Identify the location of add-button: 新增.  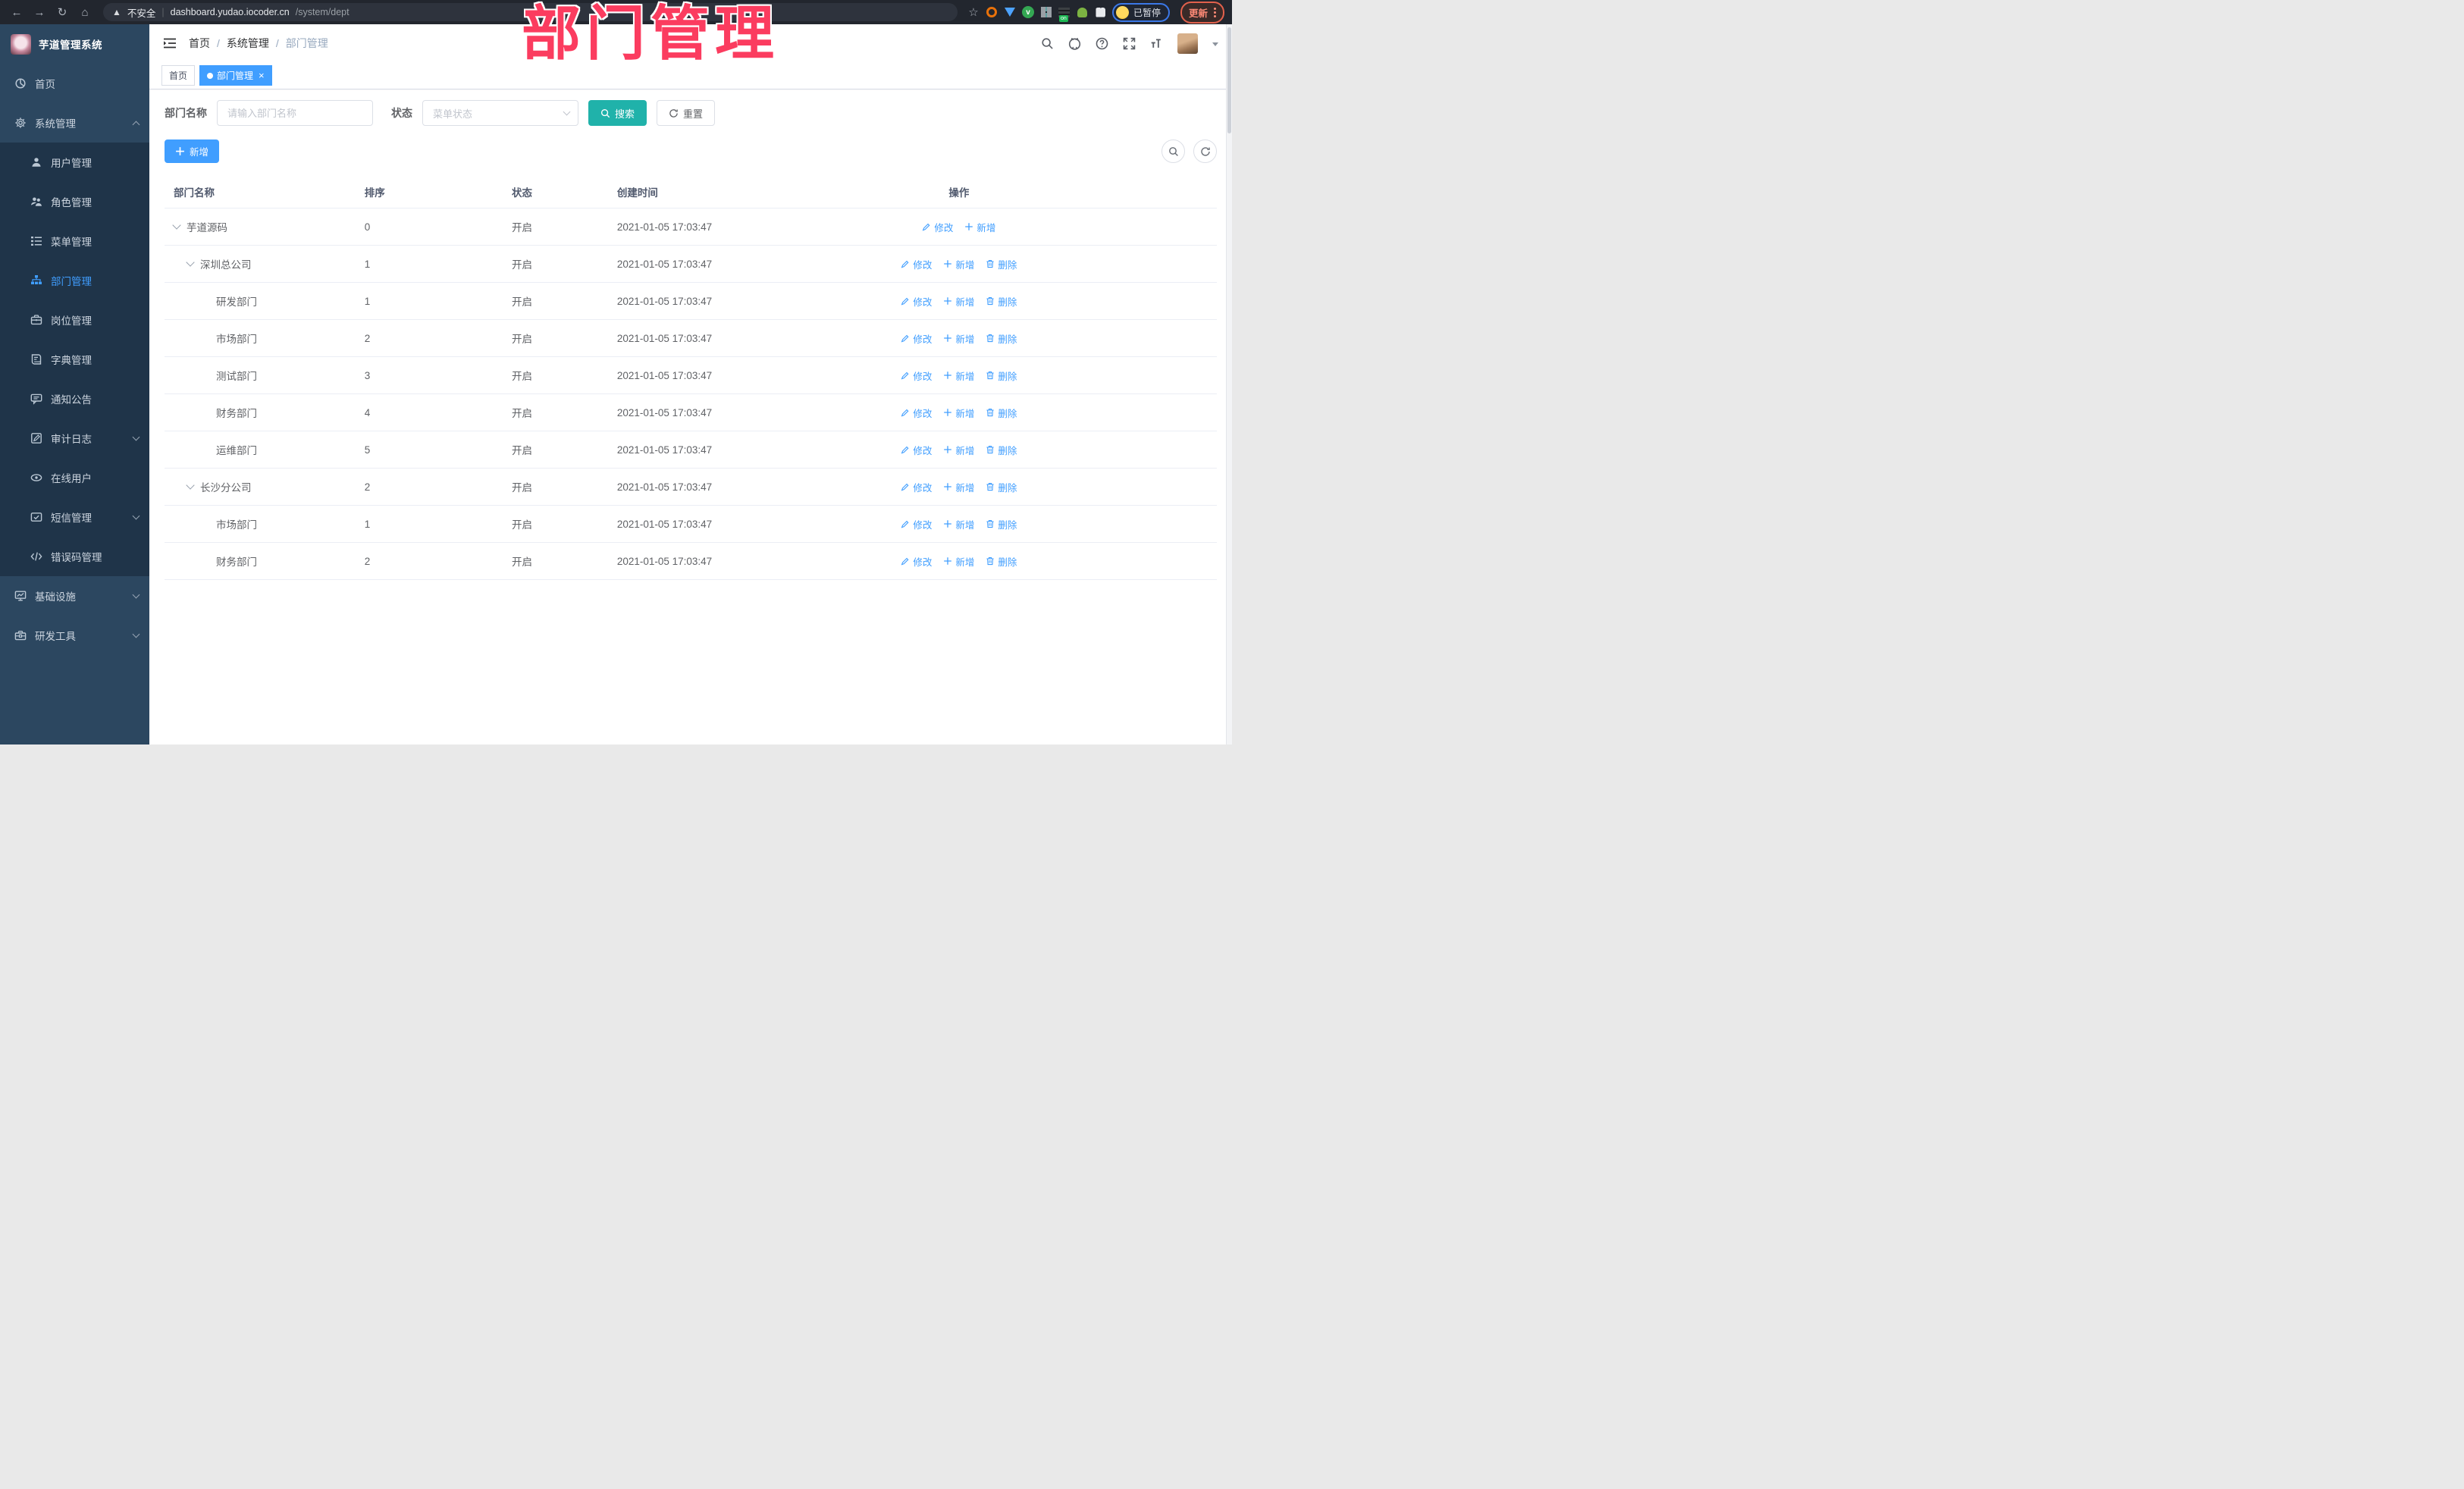
(192, 151).